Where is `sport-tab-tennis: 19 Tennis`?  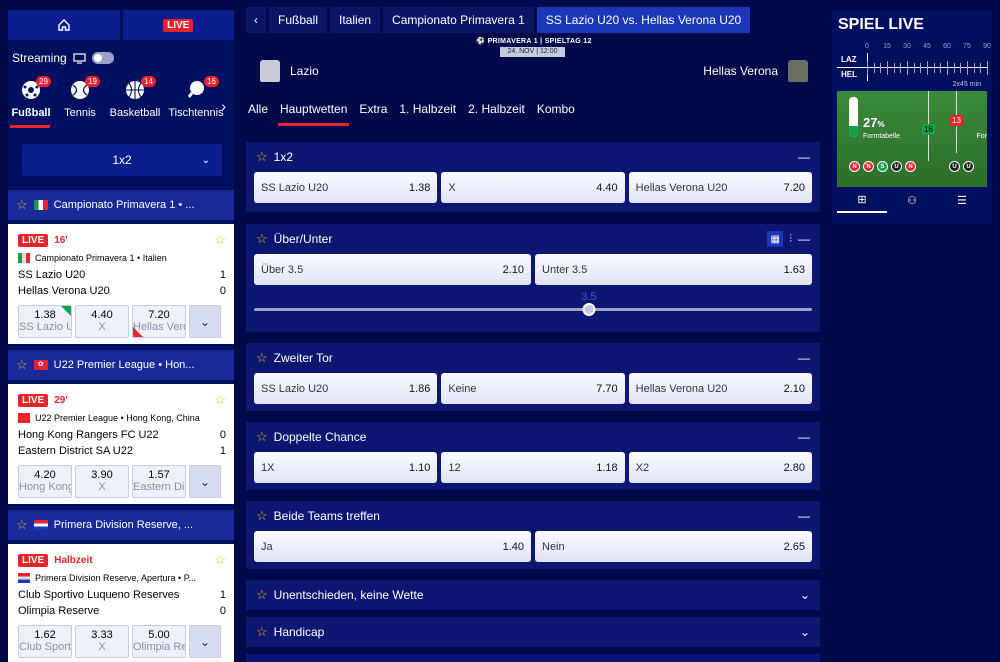 sport-tab-tennis: 19 Tennis is located at coordinates (80, 97).